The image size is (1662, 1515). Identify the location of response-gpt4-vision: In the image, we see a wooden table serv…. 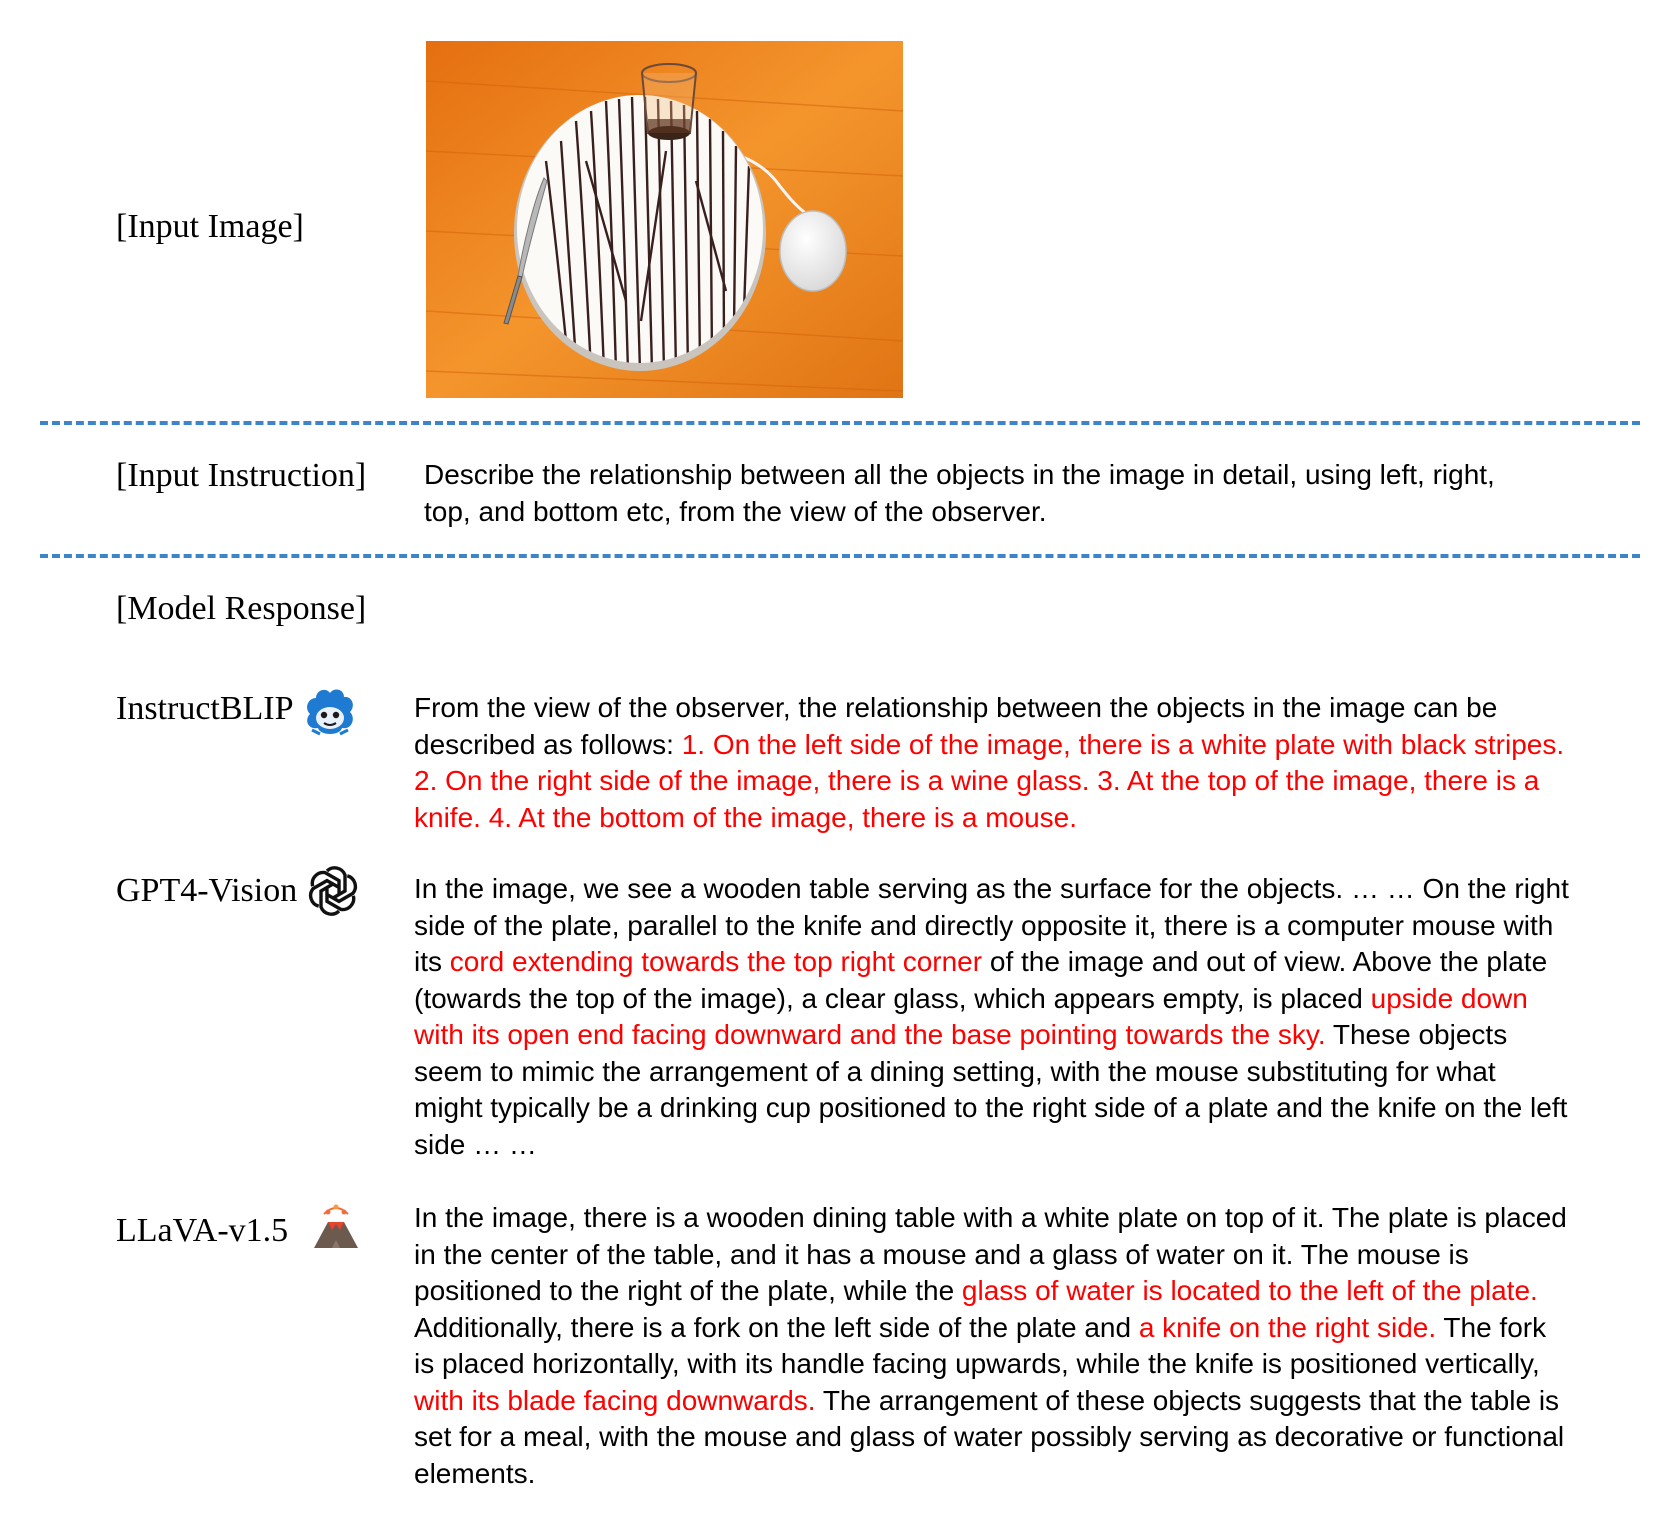
(991, 1017).